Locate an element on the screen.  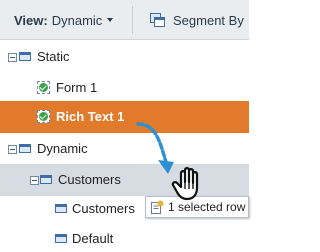
view-label: View: is located at coordinates (31, 20).